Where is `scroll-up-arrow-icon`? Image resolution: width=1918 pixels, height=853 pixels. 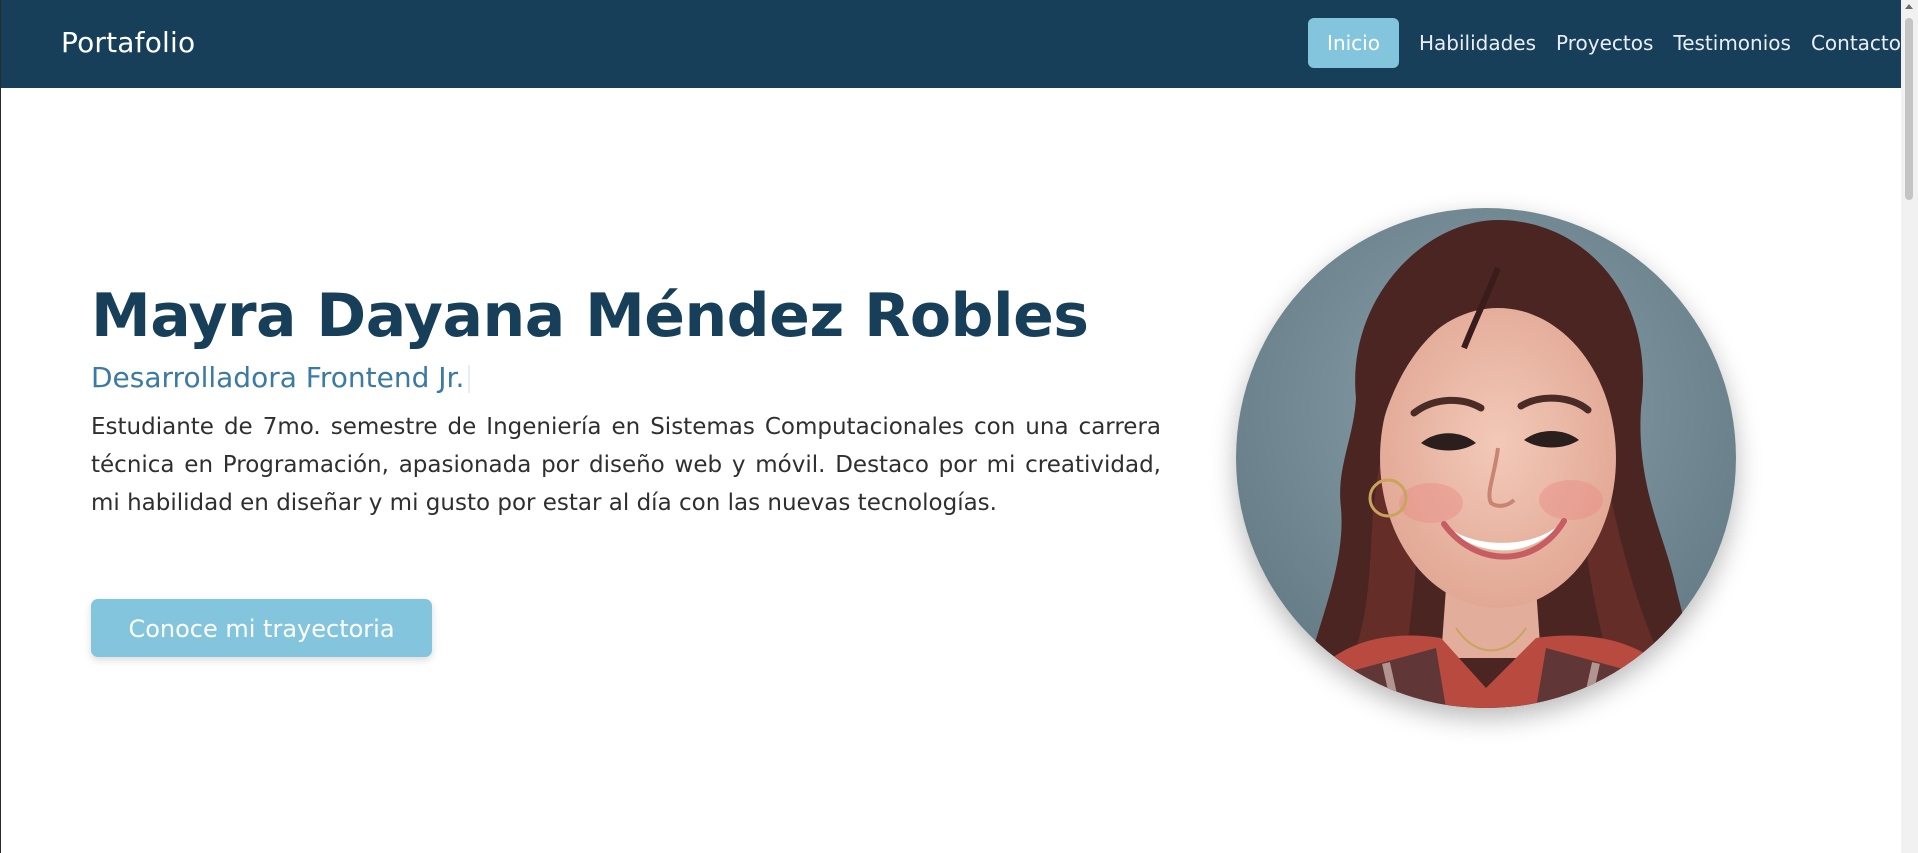
scroll-up-arrow-icon is located at coordinates (1909, 6).